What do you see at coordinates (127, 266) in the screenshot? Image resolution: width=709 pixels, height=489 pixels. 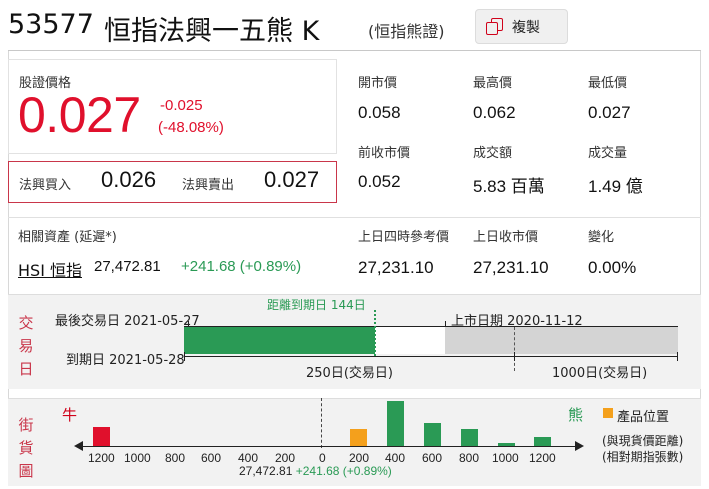 I see `hsi-value: 27,472.81` at bounding box center [127, 266].